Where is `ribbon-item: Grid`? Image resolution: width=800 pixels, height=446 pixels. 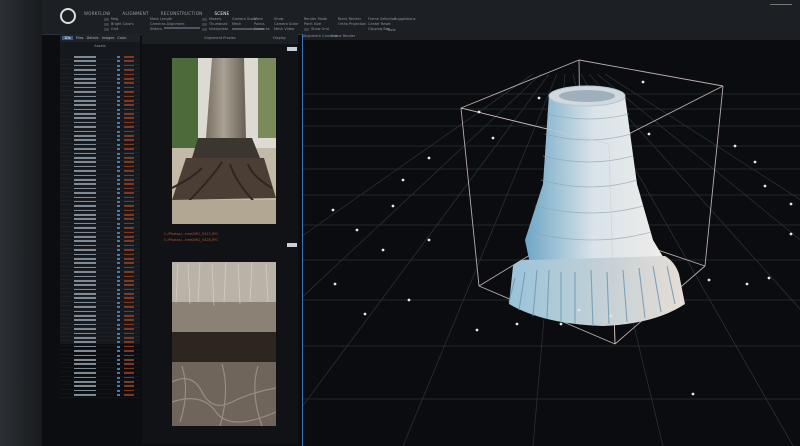
ribbon-item: Grid is located at coordinates (114, 29).